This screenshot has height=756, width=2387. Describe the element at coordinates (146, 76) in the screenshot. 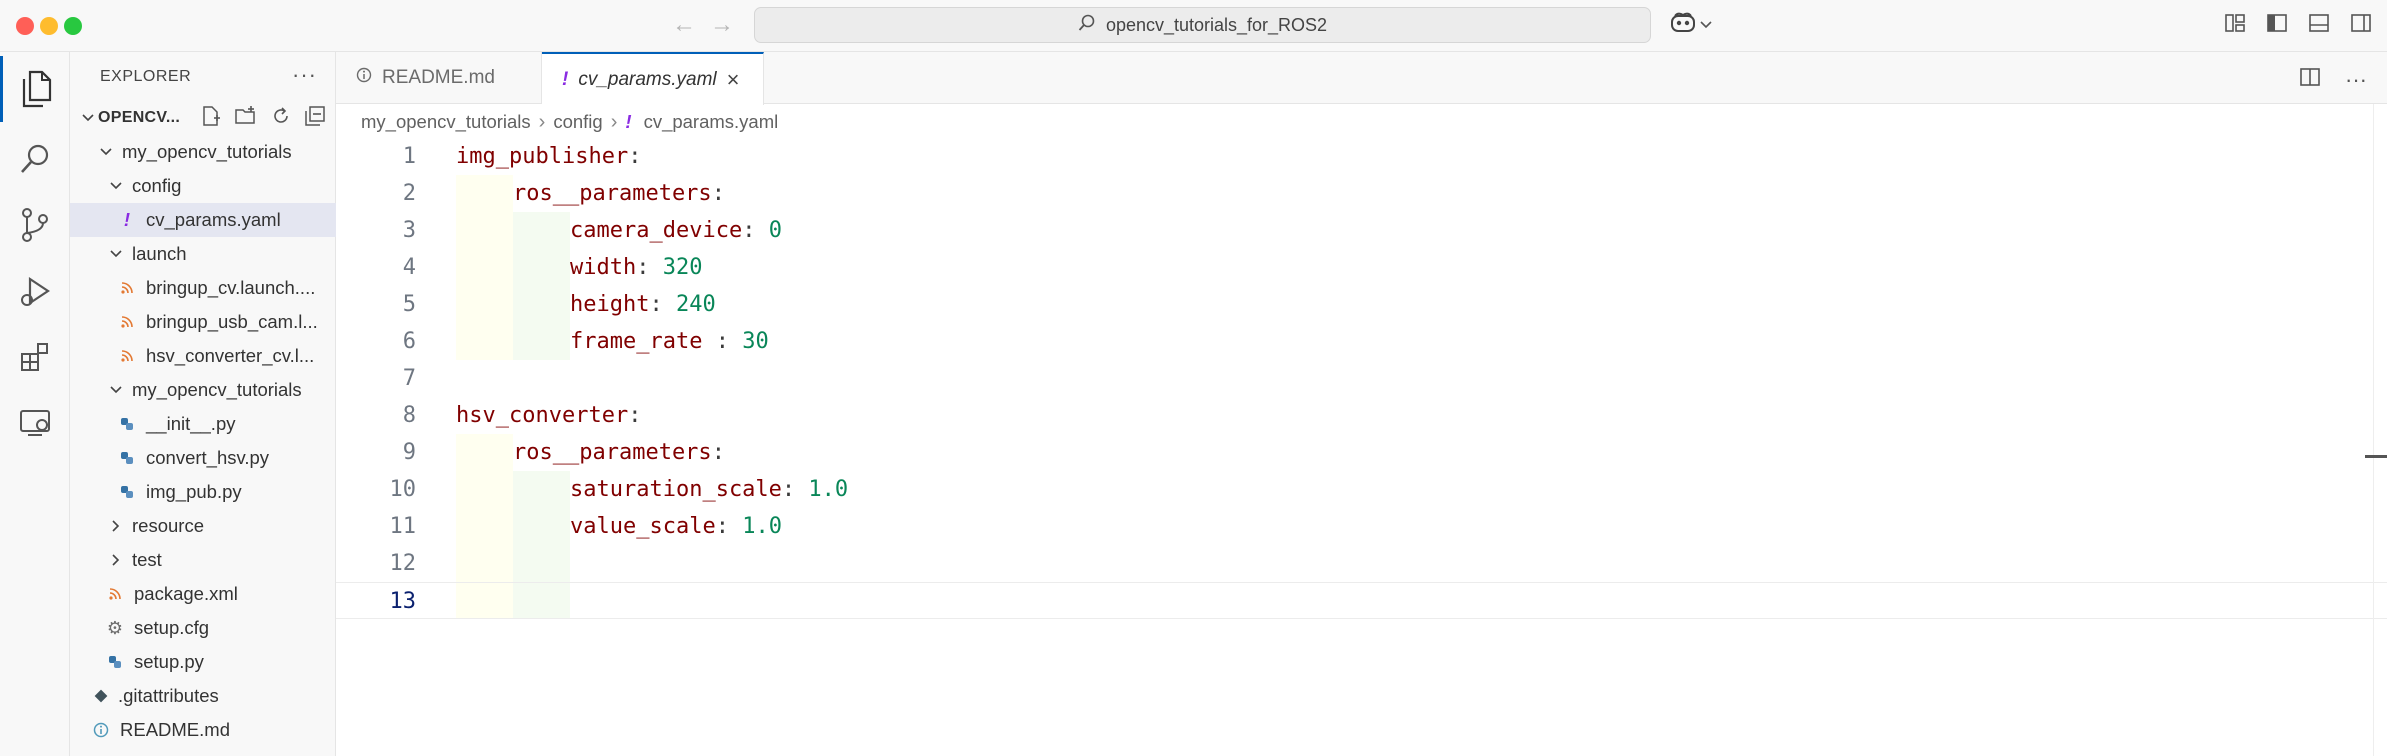

I see `explorer-title: EXPLORER` at that location.